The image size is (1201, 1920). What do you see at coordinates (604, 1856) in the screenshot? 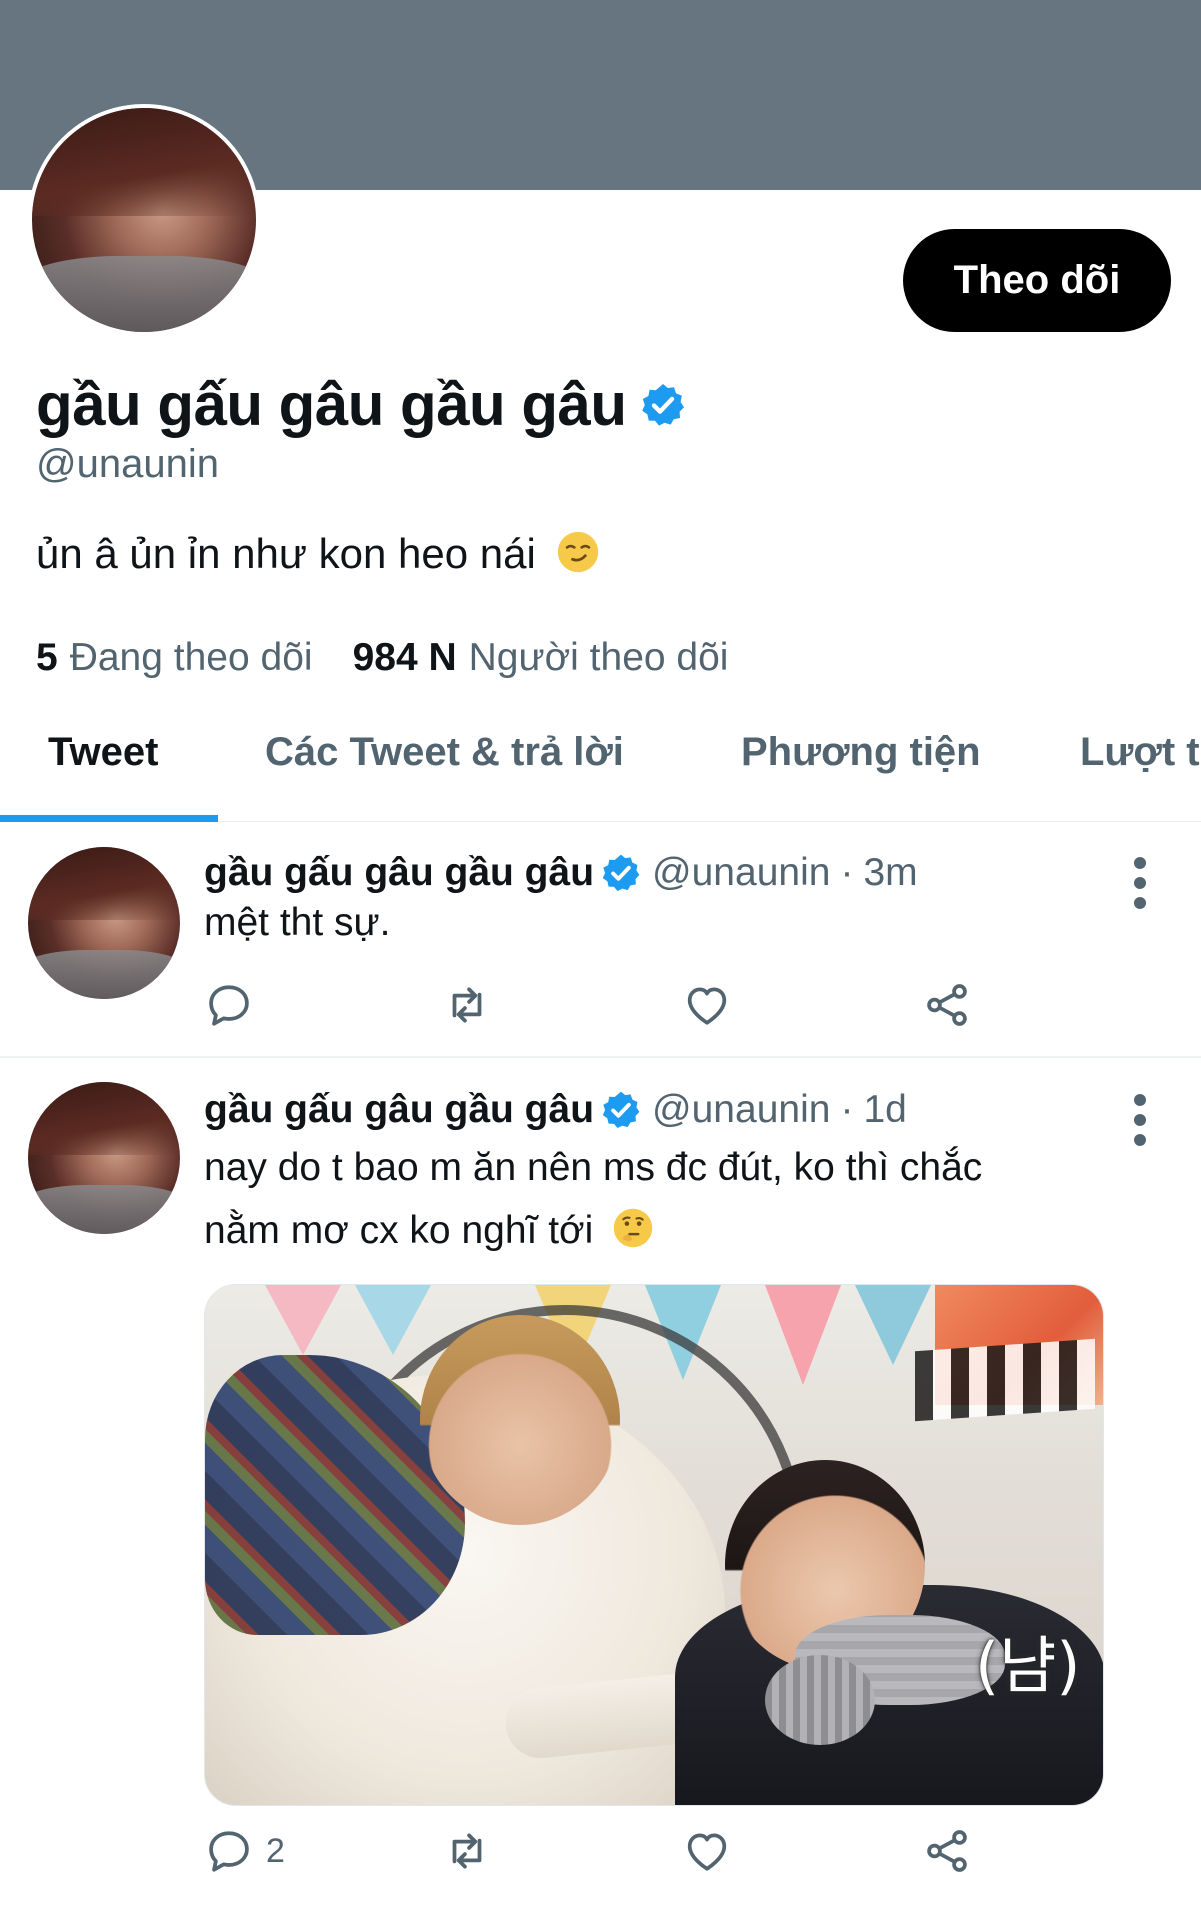
I see `tweet-actions: 2` at bounding box center [604, 1856].